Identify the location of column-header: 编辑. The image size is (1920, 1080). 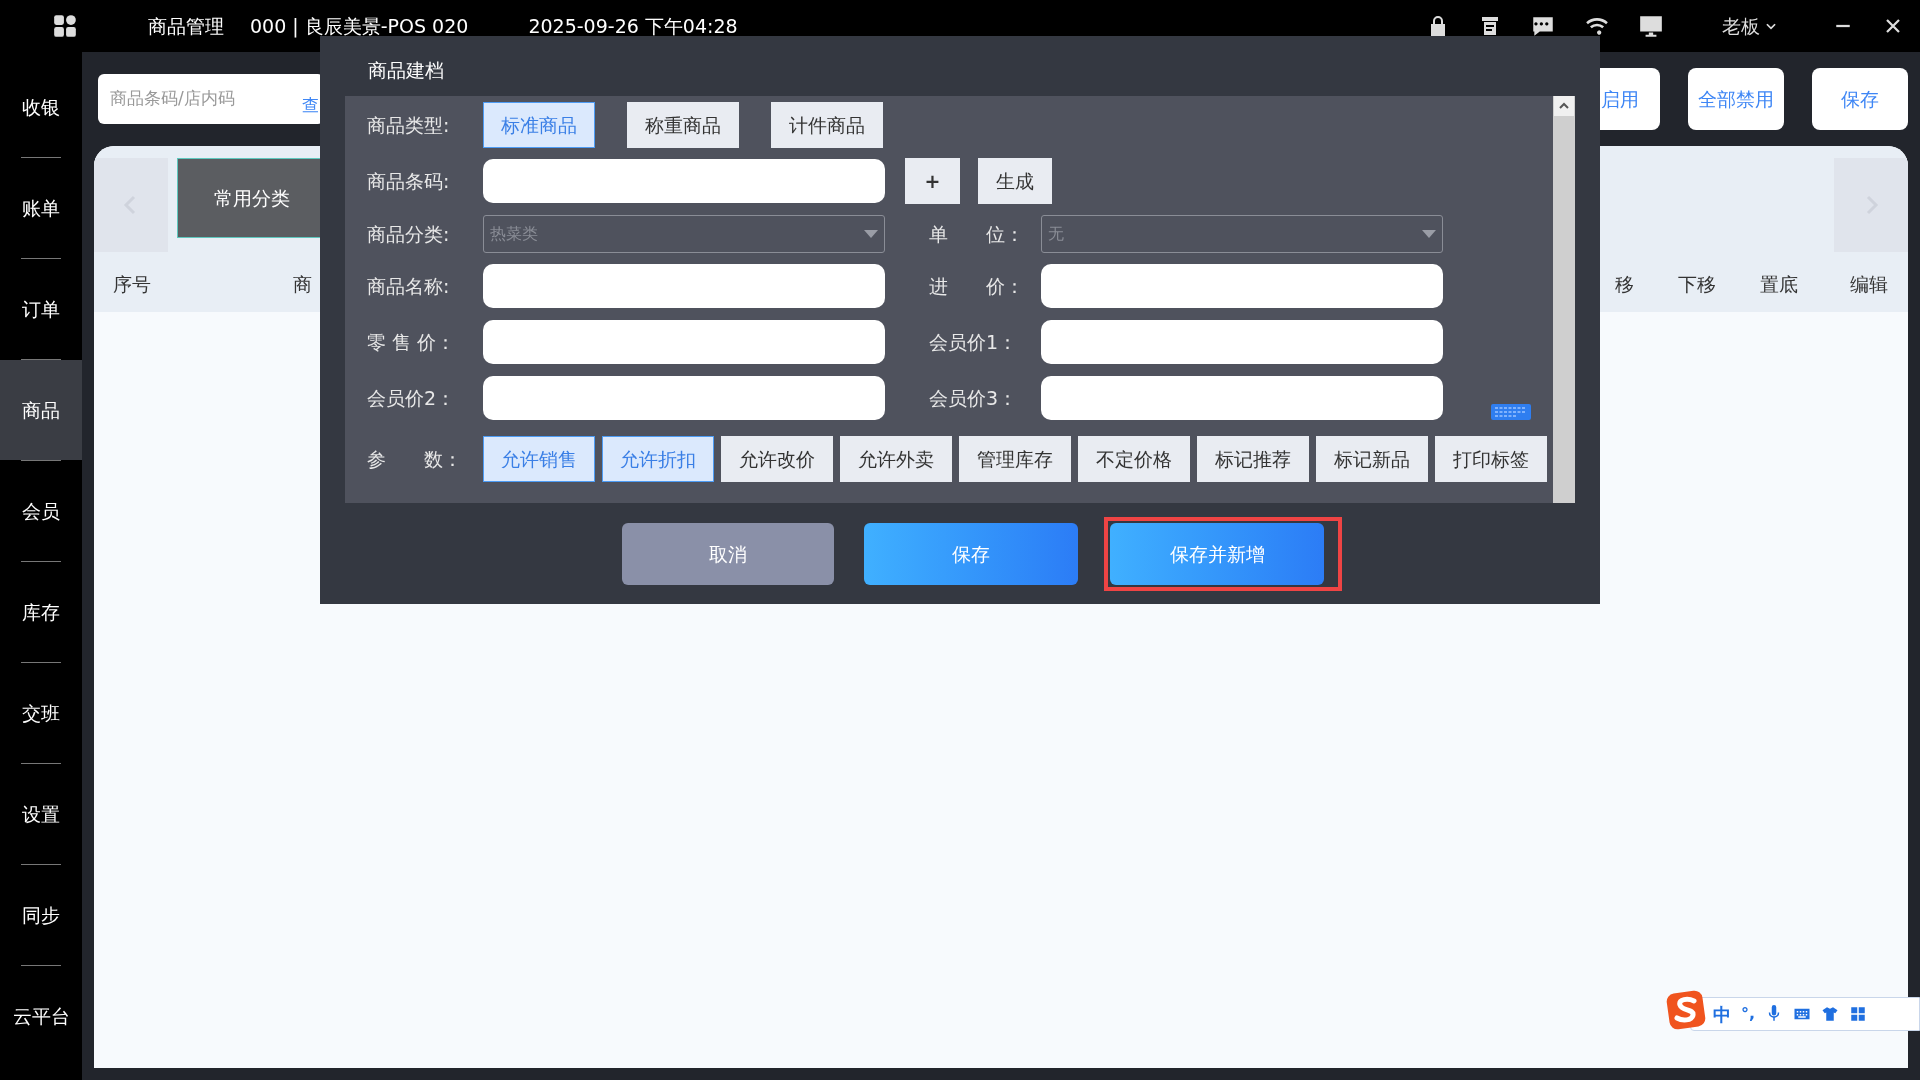
(1869, 284).